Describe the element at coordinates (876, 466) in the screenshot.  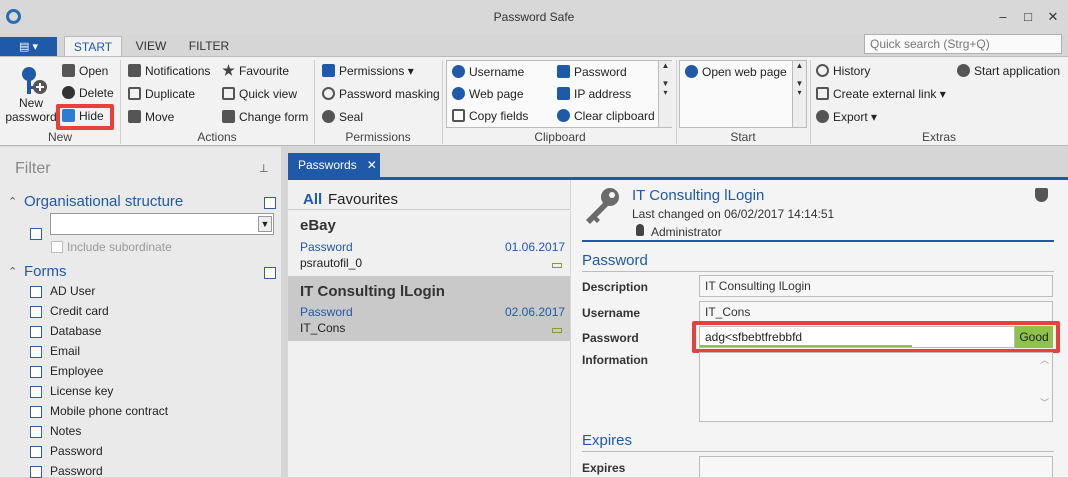
I see `expires-field` at that location.